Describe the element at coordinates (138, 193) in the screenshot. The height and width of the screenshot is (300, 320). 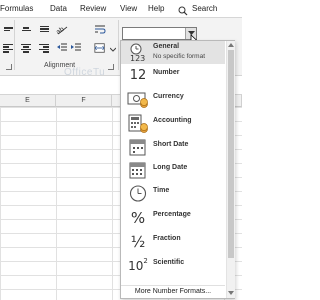
I see `clock-icon` at that location.